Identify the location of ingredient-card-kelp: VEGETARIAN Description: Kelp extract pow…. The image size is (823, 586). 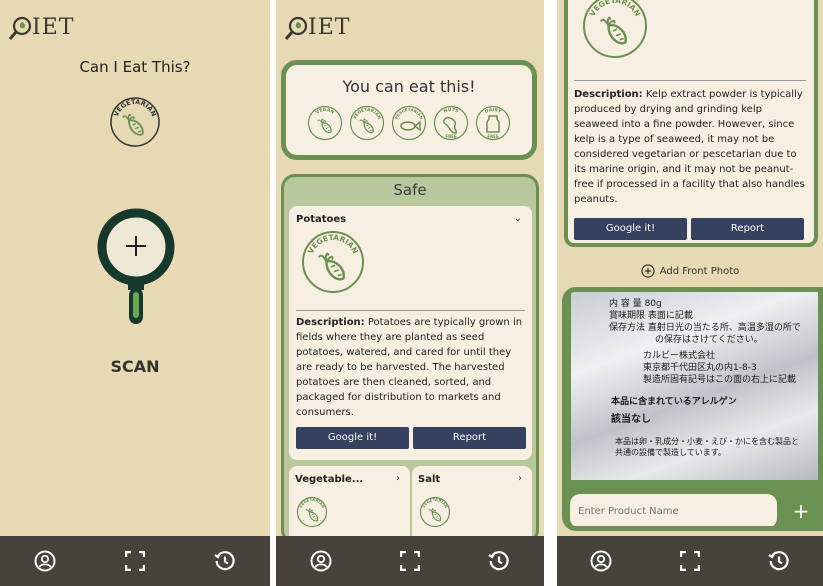
(691, 123).